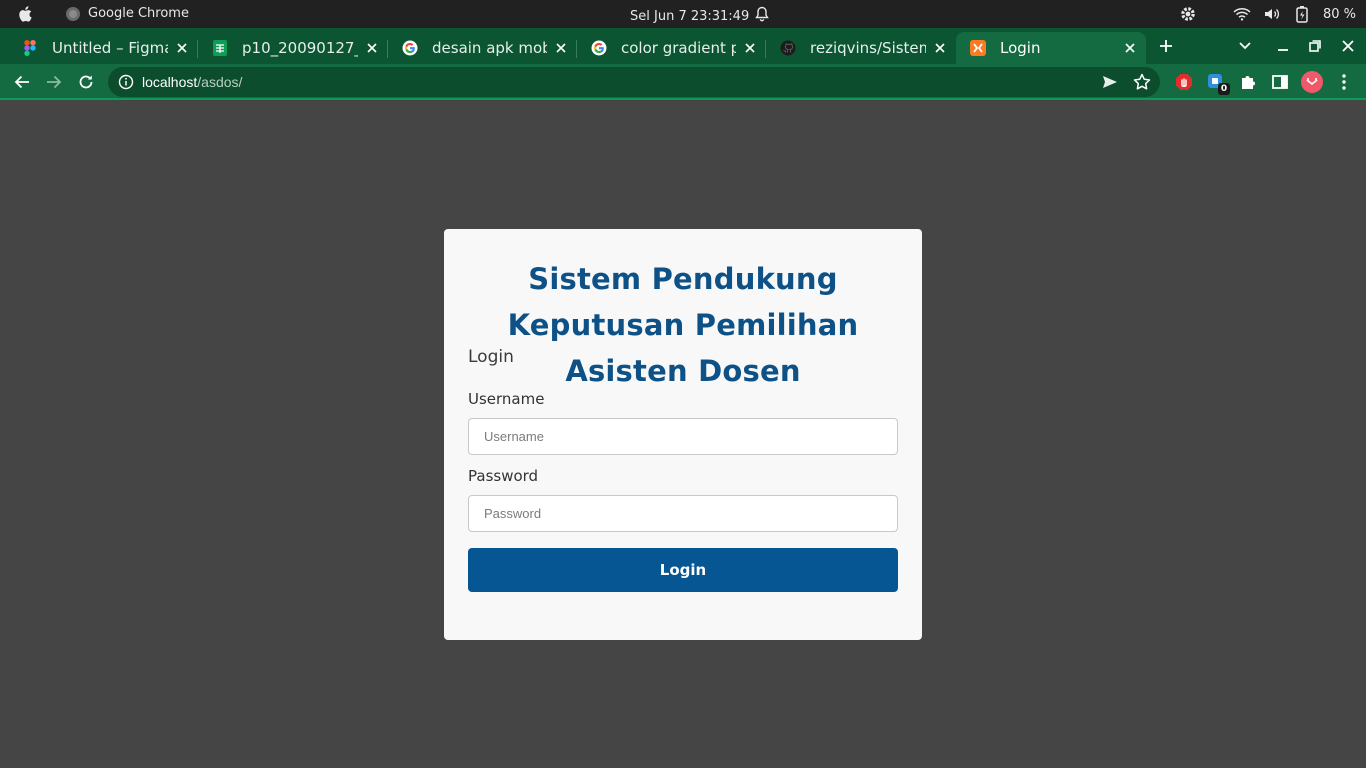 The image size is (1366, 768). Describe the element at coordinates (26, 14) in the screenshot. I see `apple-menu-icon` at that location.